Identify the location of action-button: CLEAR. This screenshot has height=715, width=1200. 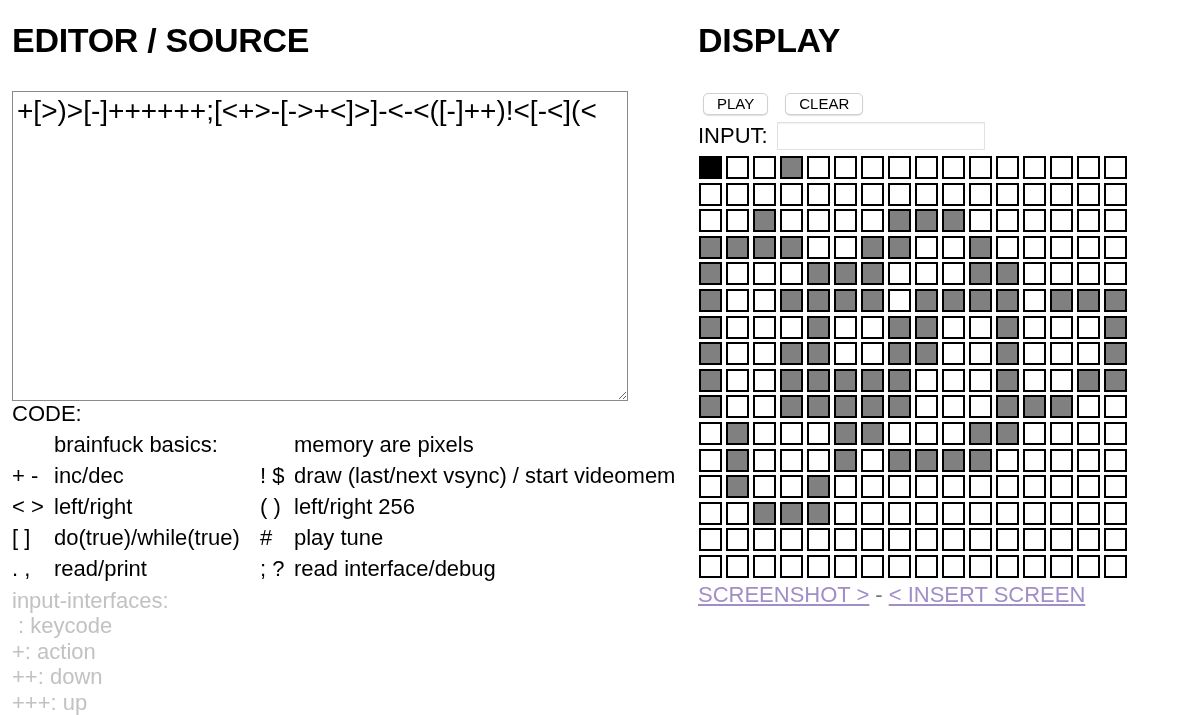
(824, 104).